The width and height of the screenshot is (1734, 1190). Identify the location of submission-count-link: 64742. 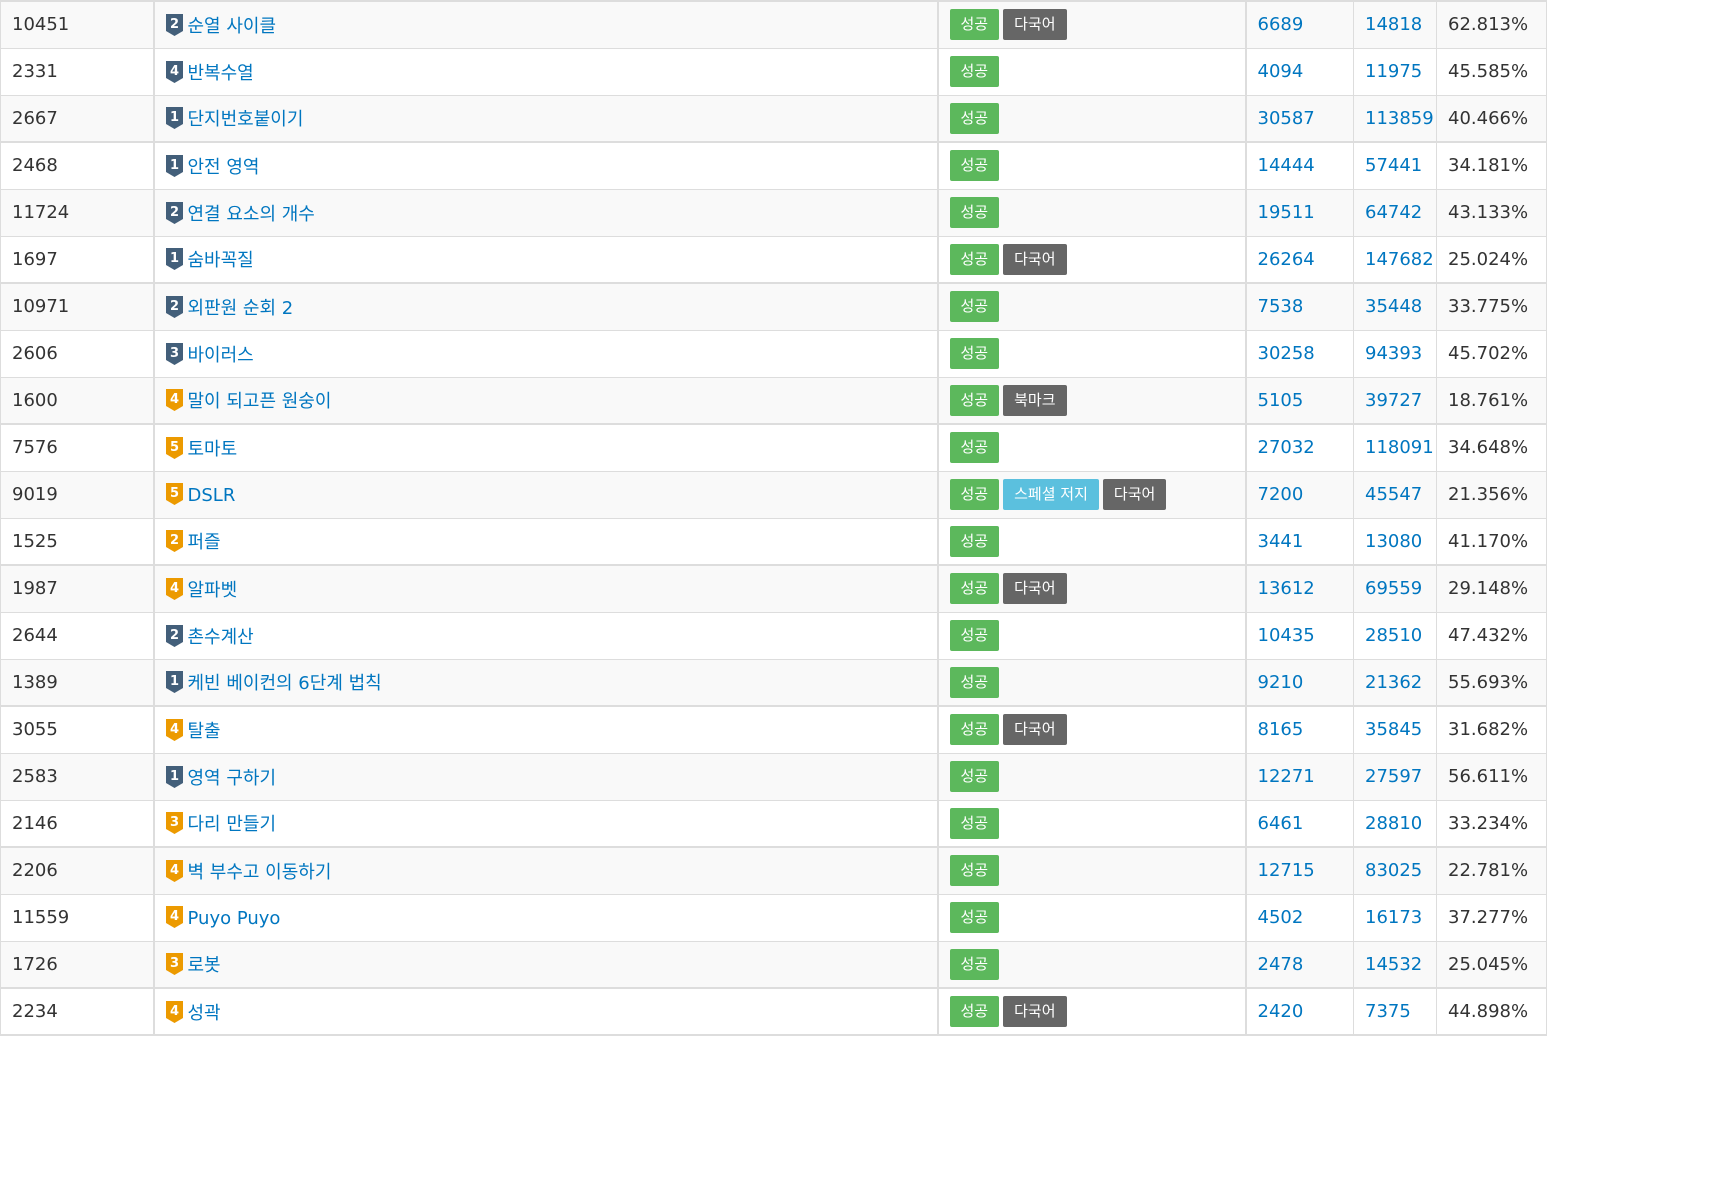
(1393, 212).